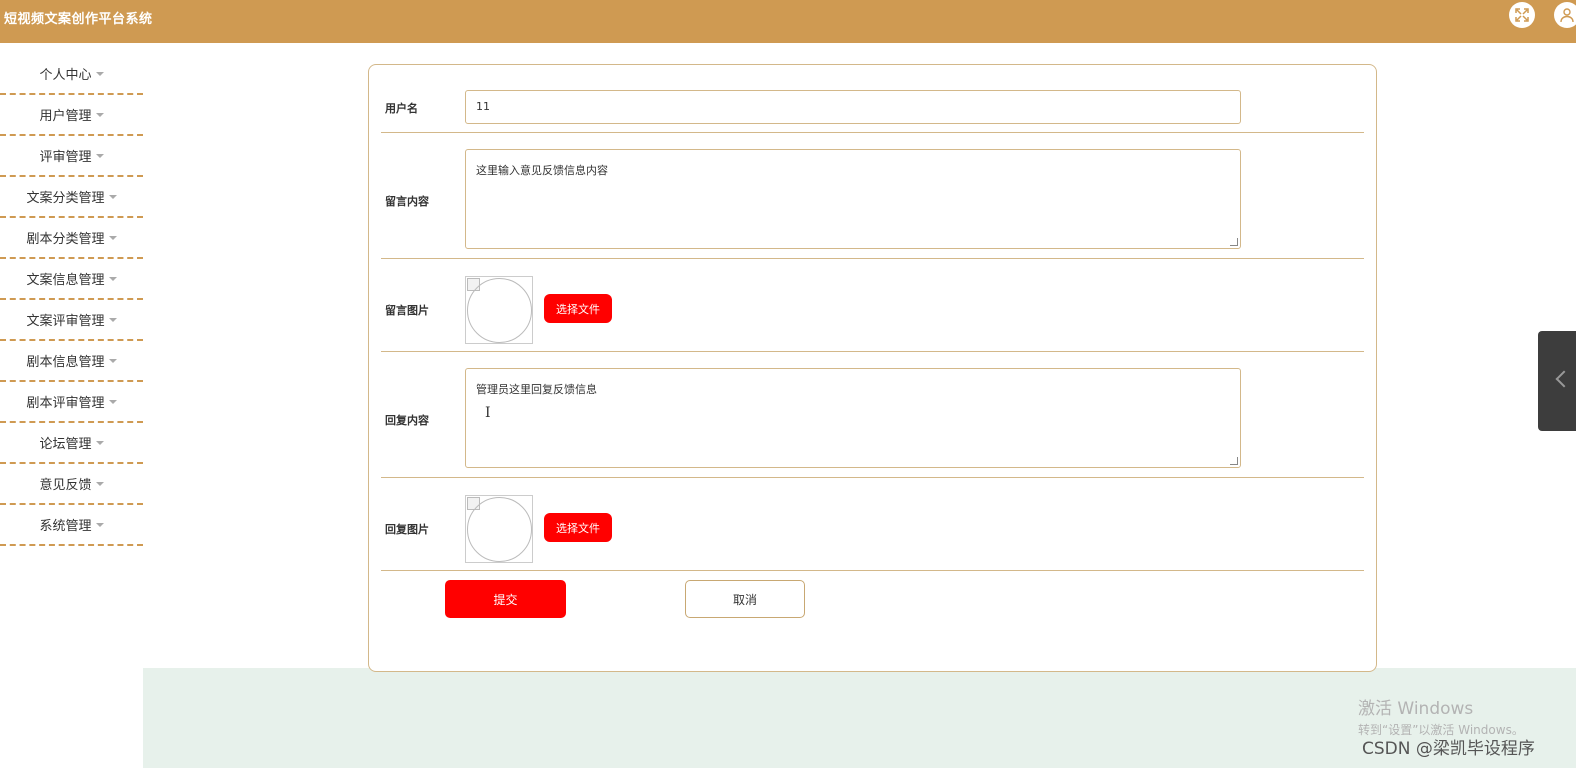  What do you see at coordinates (853, 199) in the screenshot?
I see `message-textarea: 这里输入意见反馈信息内容` at bounding box center [853, 199].